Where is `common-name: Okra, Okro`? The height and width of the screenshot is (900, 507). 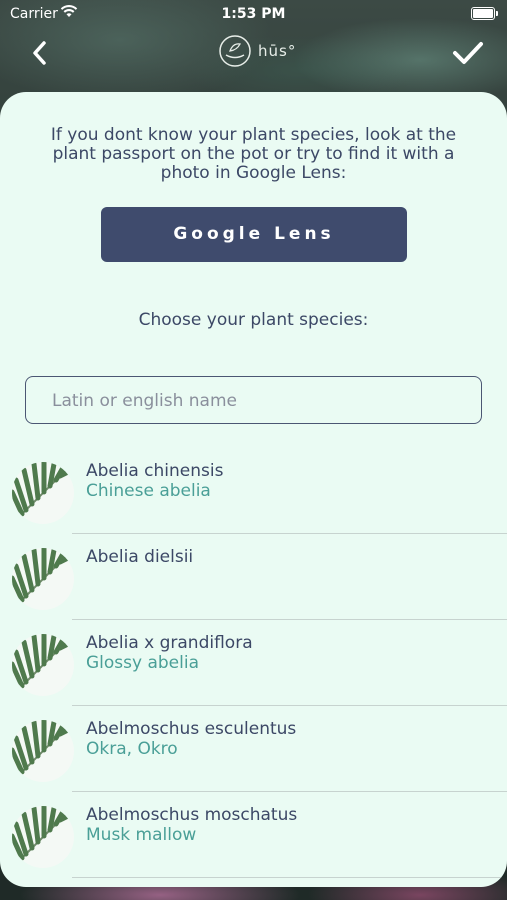 common-name: Okra, Okro is located at coordinates (132, 749).